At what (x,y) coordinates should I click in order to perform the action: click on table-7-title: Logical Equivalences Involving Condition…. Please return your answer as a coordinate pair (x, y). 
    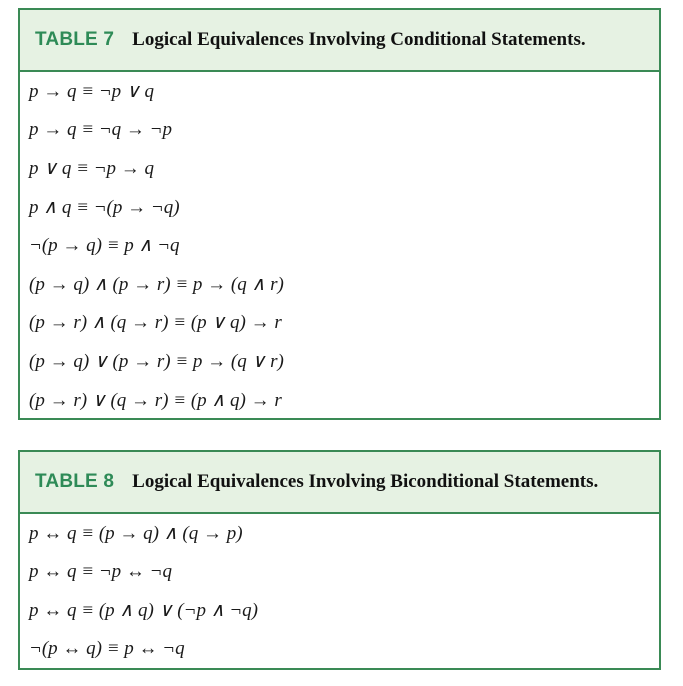
    Looking at the image, I should click on (359, 39).